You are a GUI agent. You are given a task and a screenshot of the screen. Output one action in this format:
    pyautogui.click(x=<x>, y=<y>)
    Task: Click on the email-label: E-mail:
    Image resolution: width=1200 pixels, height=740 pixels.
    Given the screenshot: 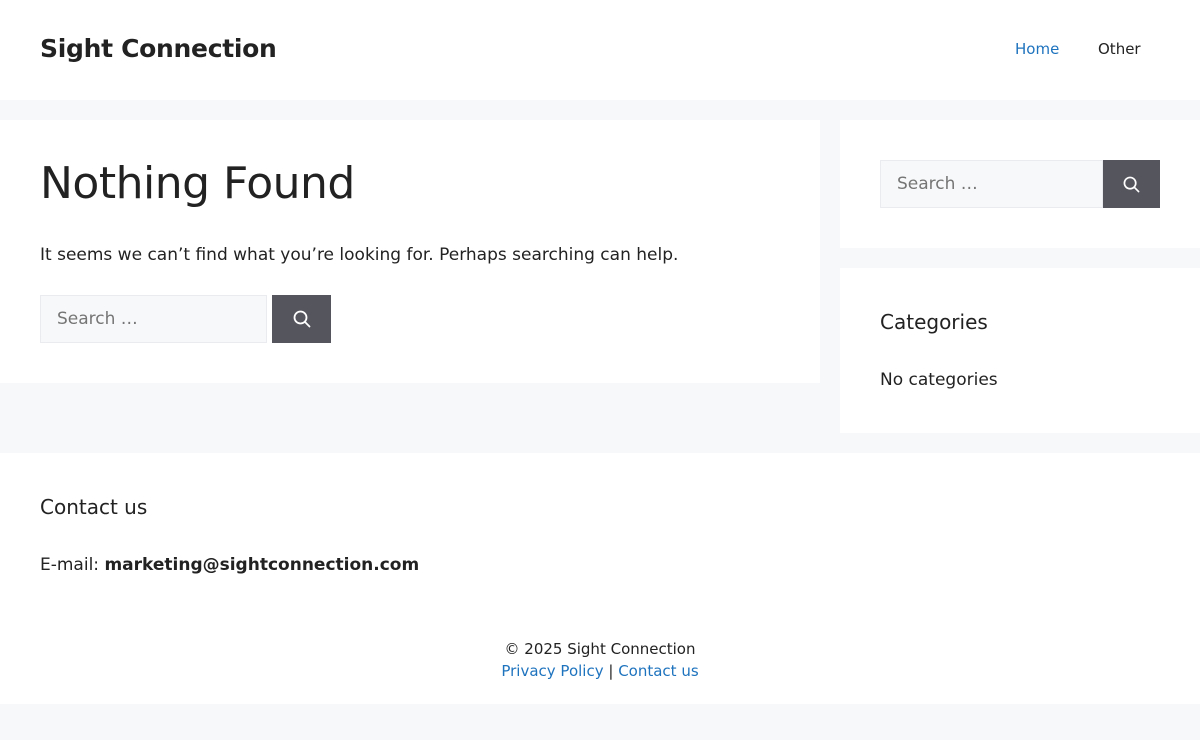 What is the action you would take?
    pyautogui.click(x=72, y=565)
    